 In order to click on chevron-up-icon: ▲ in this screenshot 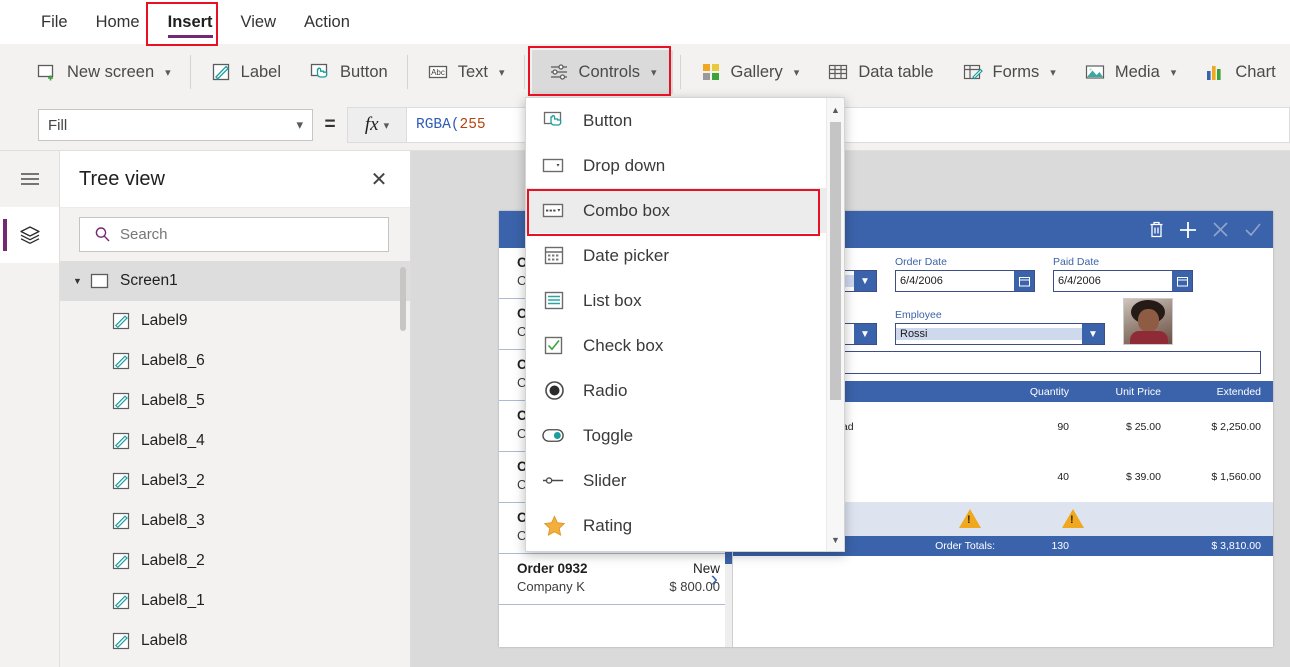, I will do `click(835, 109)`.